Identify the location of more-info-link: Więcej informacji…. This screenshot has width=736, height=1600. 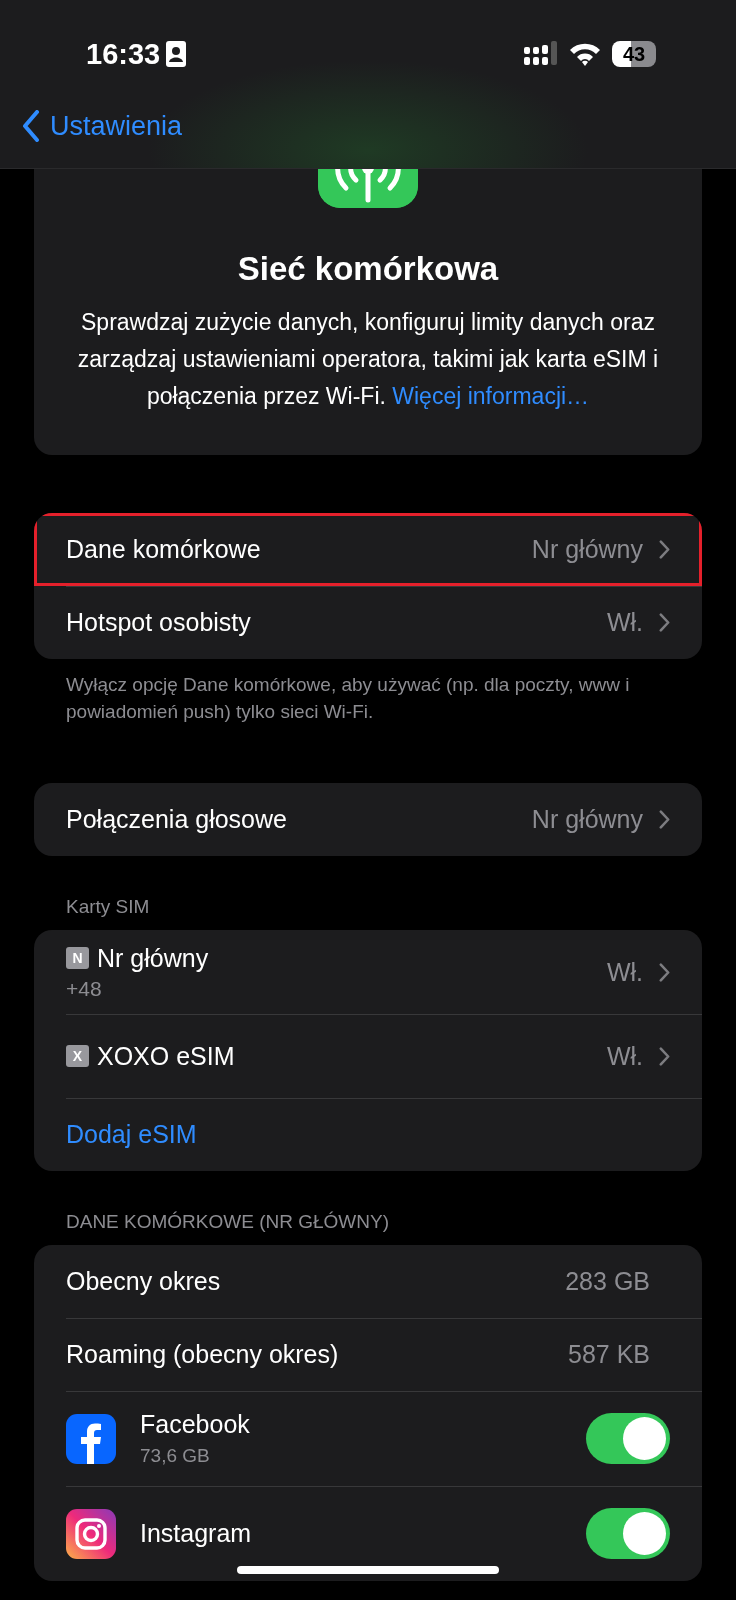
(491, 396).